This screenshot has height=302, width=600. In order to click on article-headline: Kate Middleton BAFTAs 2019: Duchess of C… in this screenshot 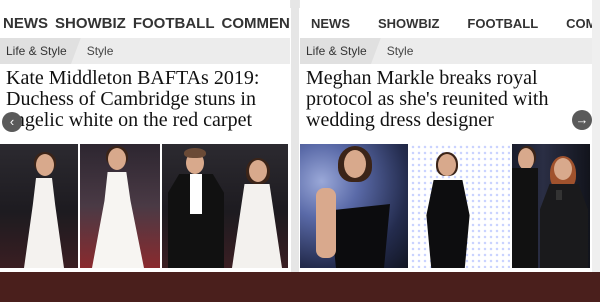, I will do `click(146, 99)`.